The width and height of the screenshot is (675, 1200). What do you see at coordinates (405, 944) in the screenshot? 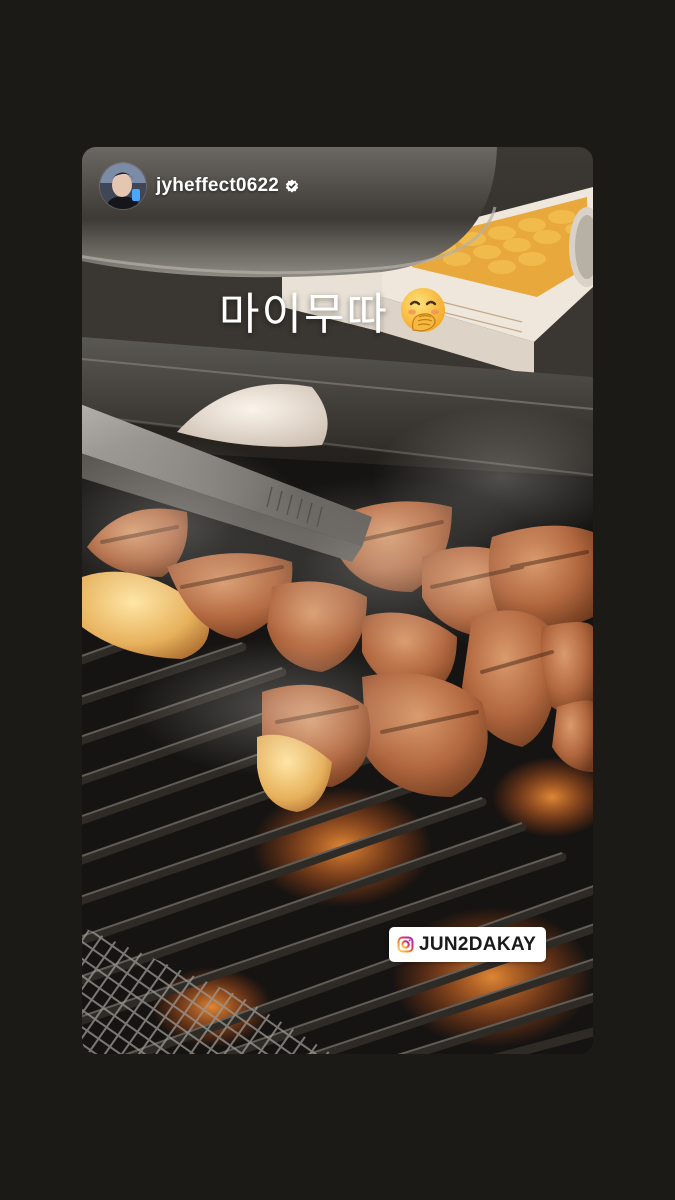
I see `instagram-icon` at bounding box center [405, 944].